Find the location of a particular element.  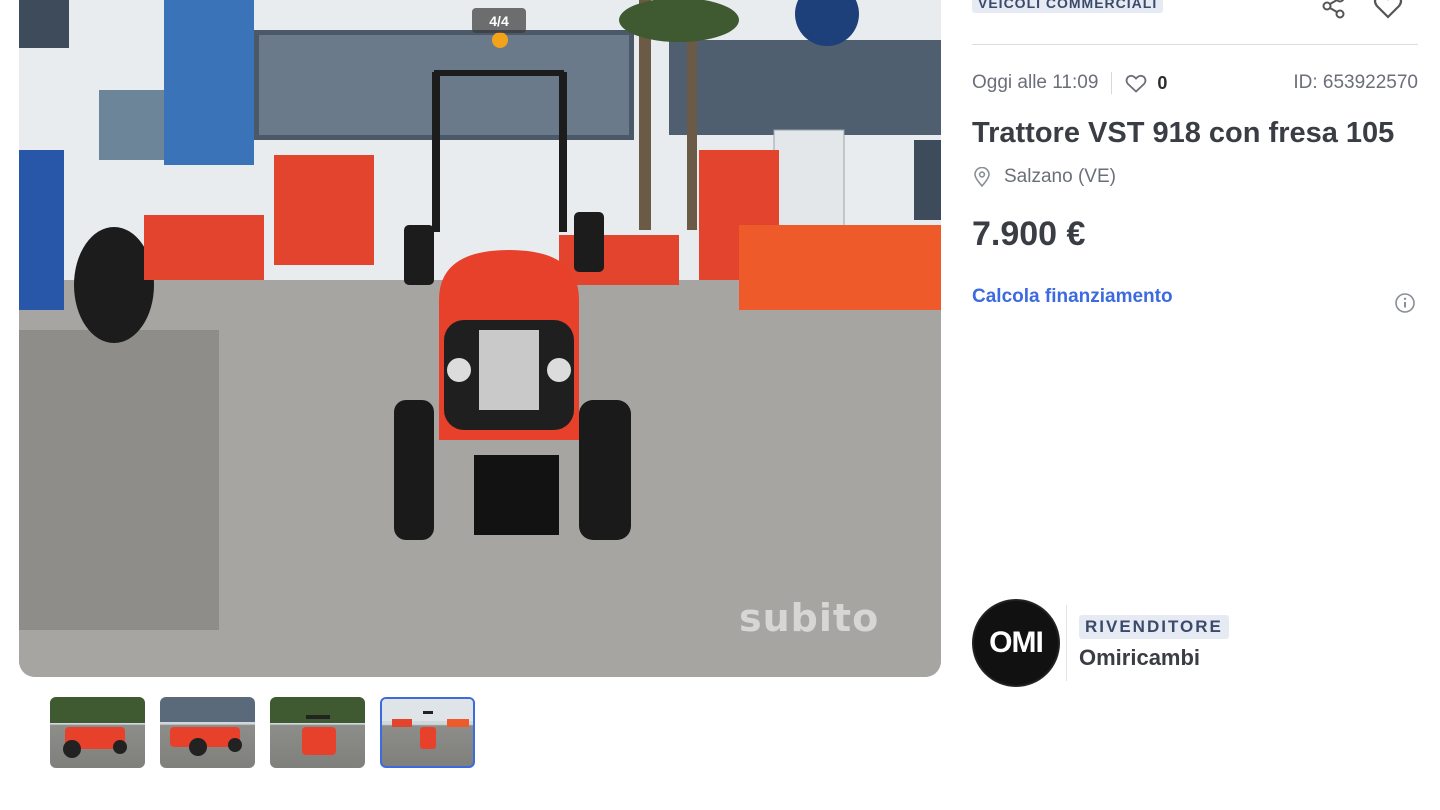

share-icon is located at coordinates (1333, 9).